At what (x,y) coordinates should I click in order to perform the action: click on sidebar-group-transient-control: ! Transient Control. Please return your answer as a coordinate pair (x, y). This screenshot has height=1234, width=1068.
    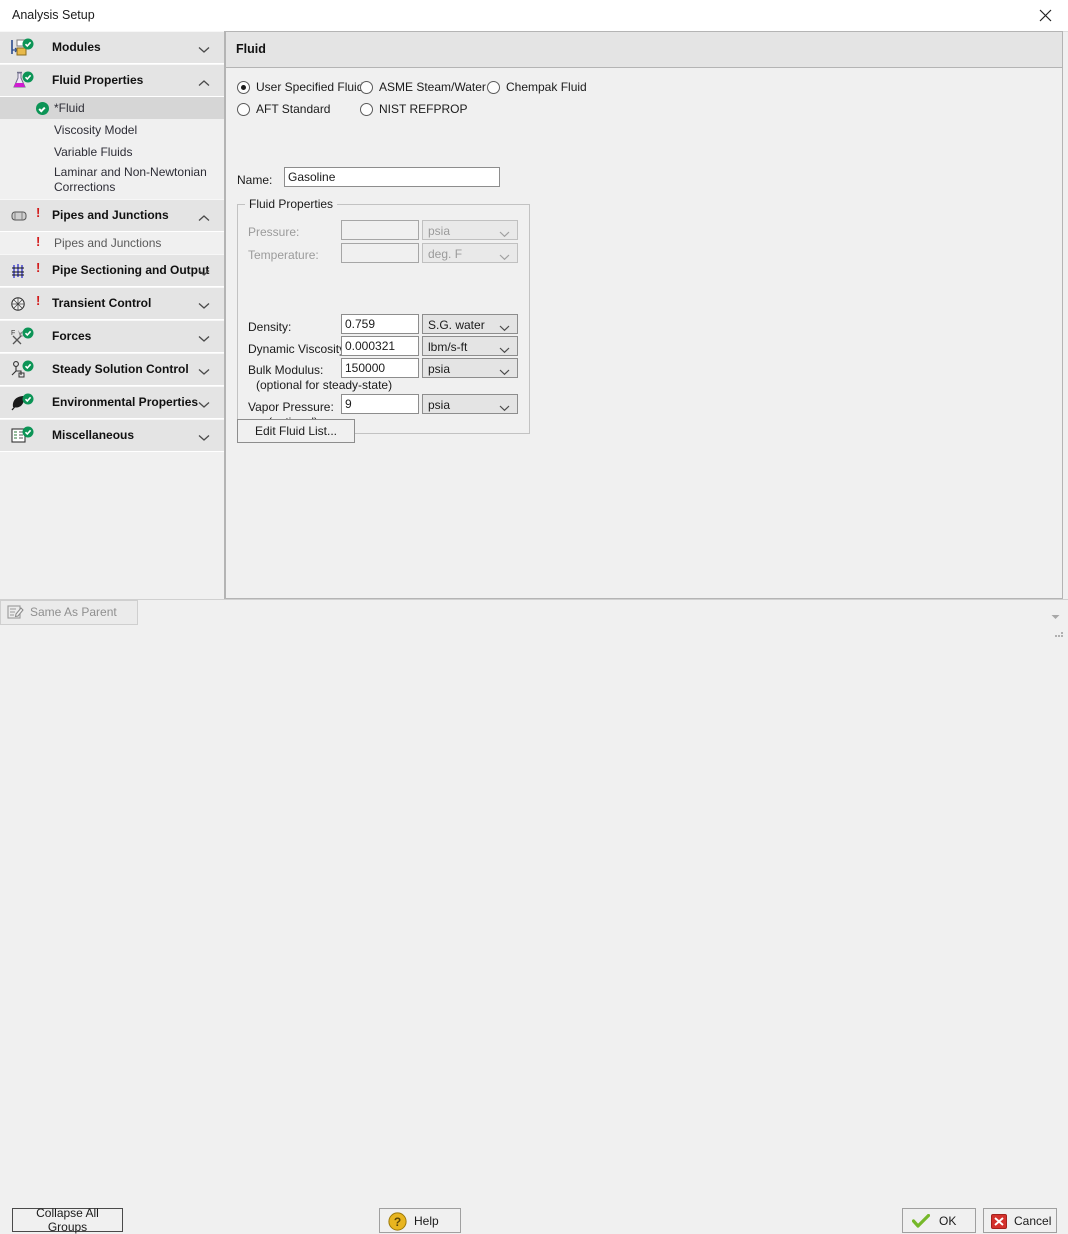
    Looking at the image, I should click on (112, 303).